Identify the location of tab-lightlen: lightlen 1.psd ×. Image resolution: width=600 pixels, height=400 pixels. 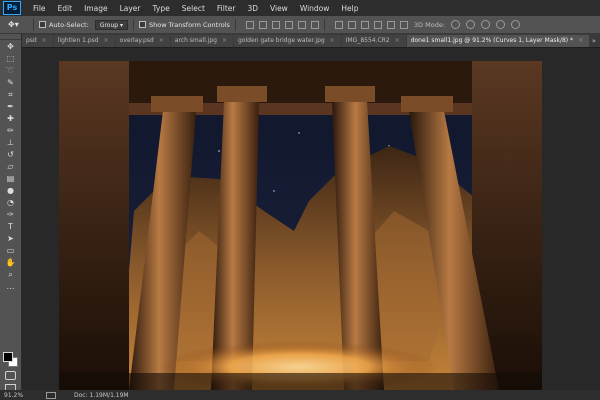
(84, 41).